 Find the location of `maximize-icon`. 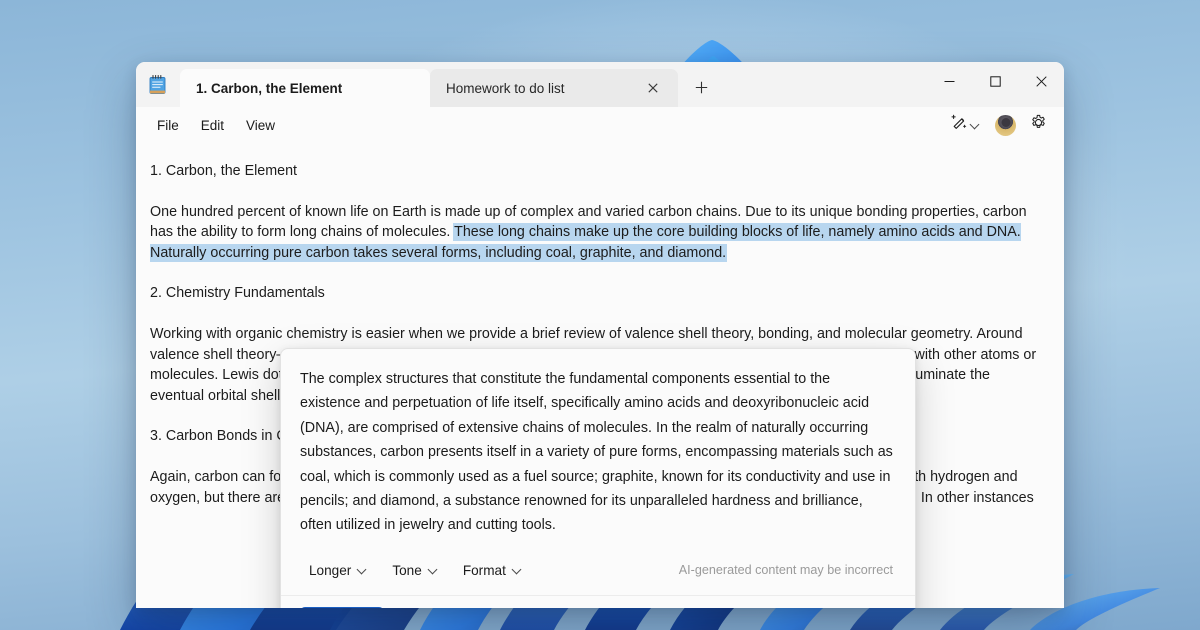

maximize-icon is located at coordinates (995, 81).